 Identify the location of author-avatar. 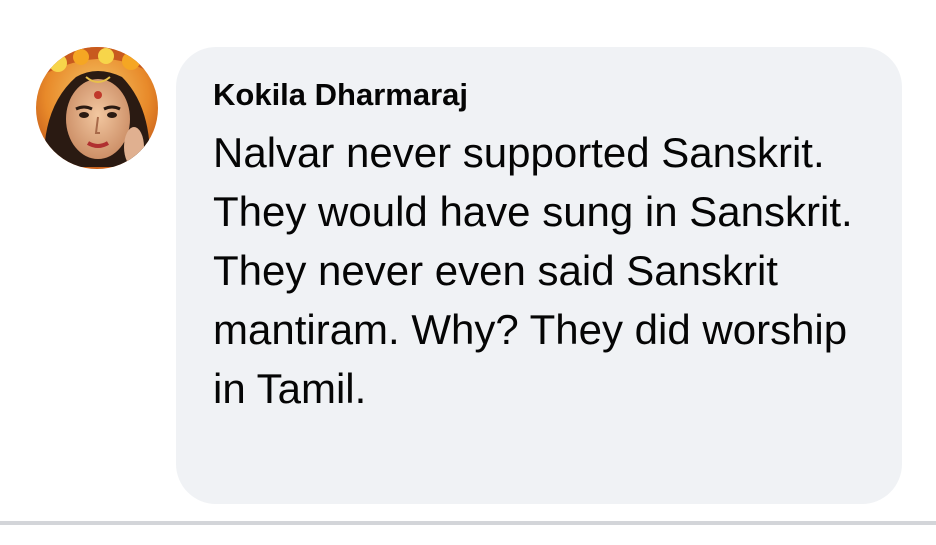
(97, 108).